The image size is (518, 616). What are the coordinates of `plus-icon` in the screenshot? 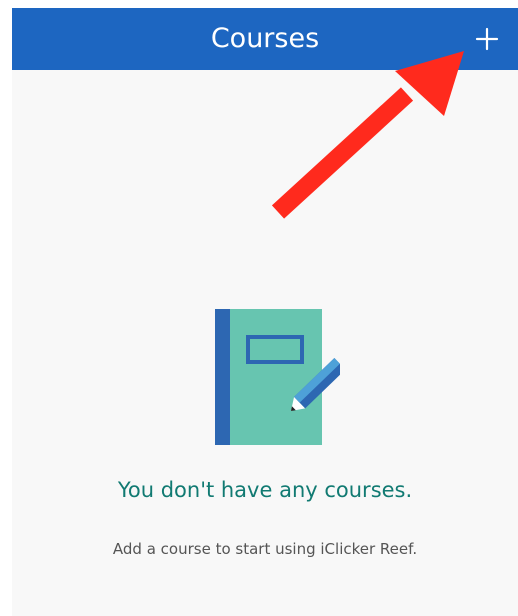 It's located at (487, 39).